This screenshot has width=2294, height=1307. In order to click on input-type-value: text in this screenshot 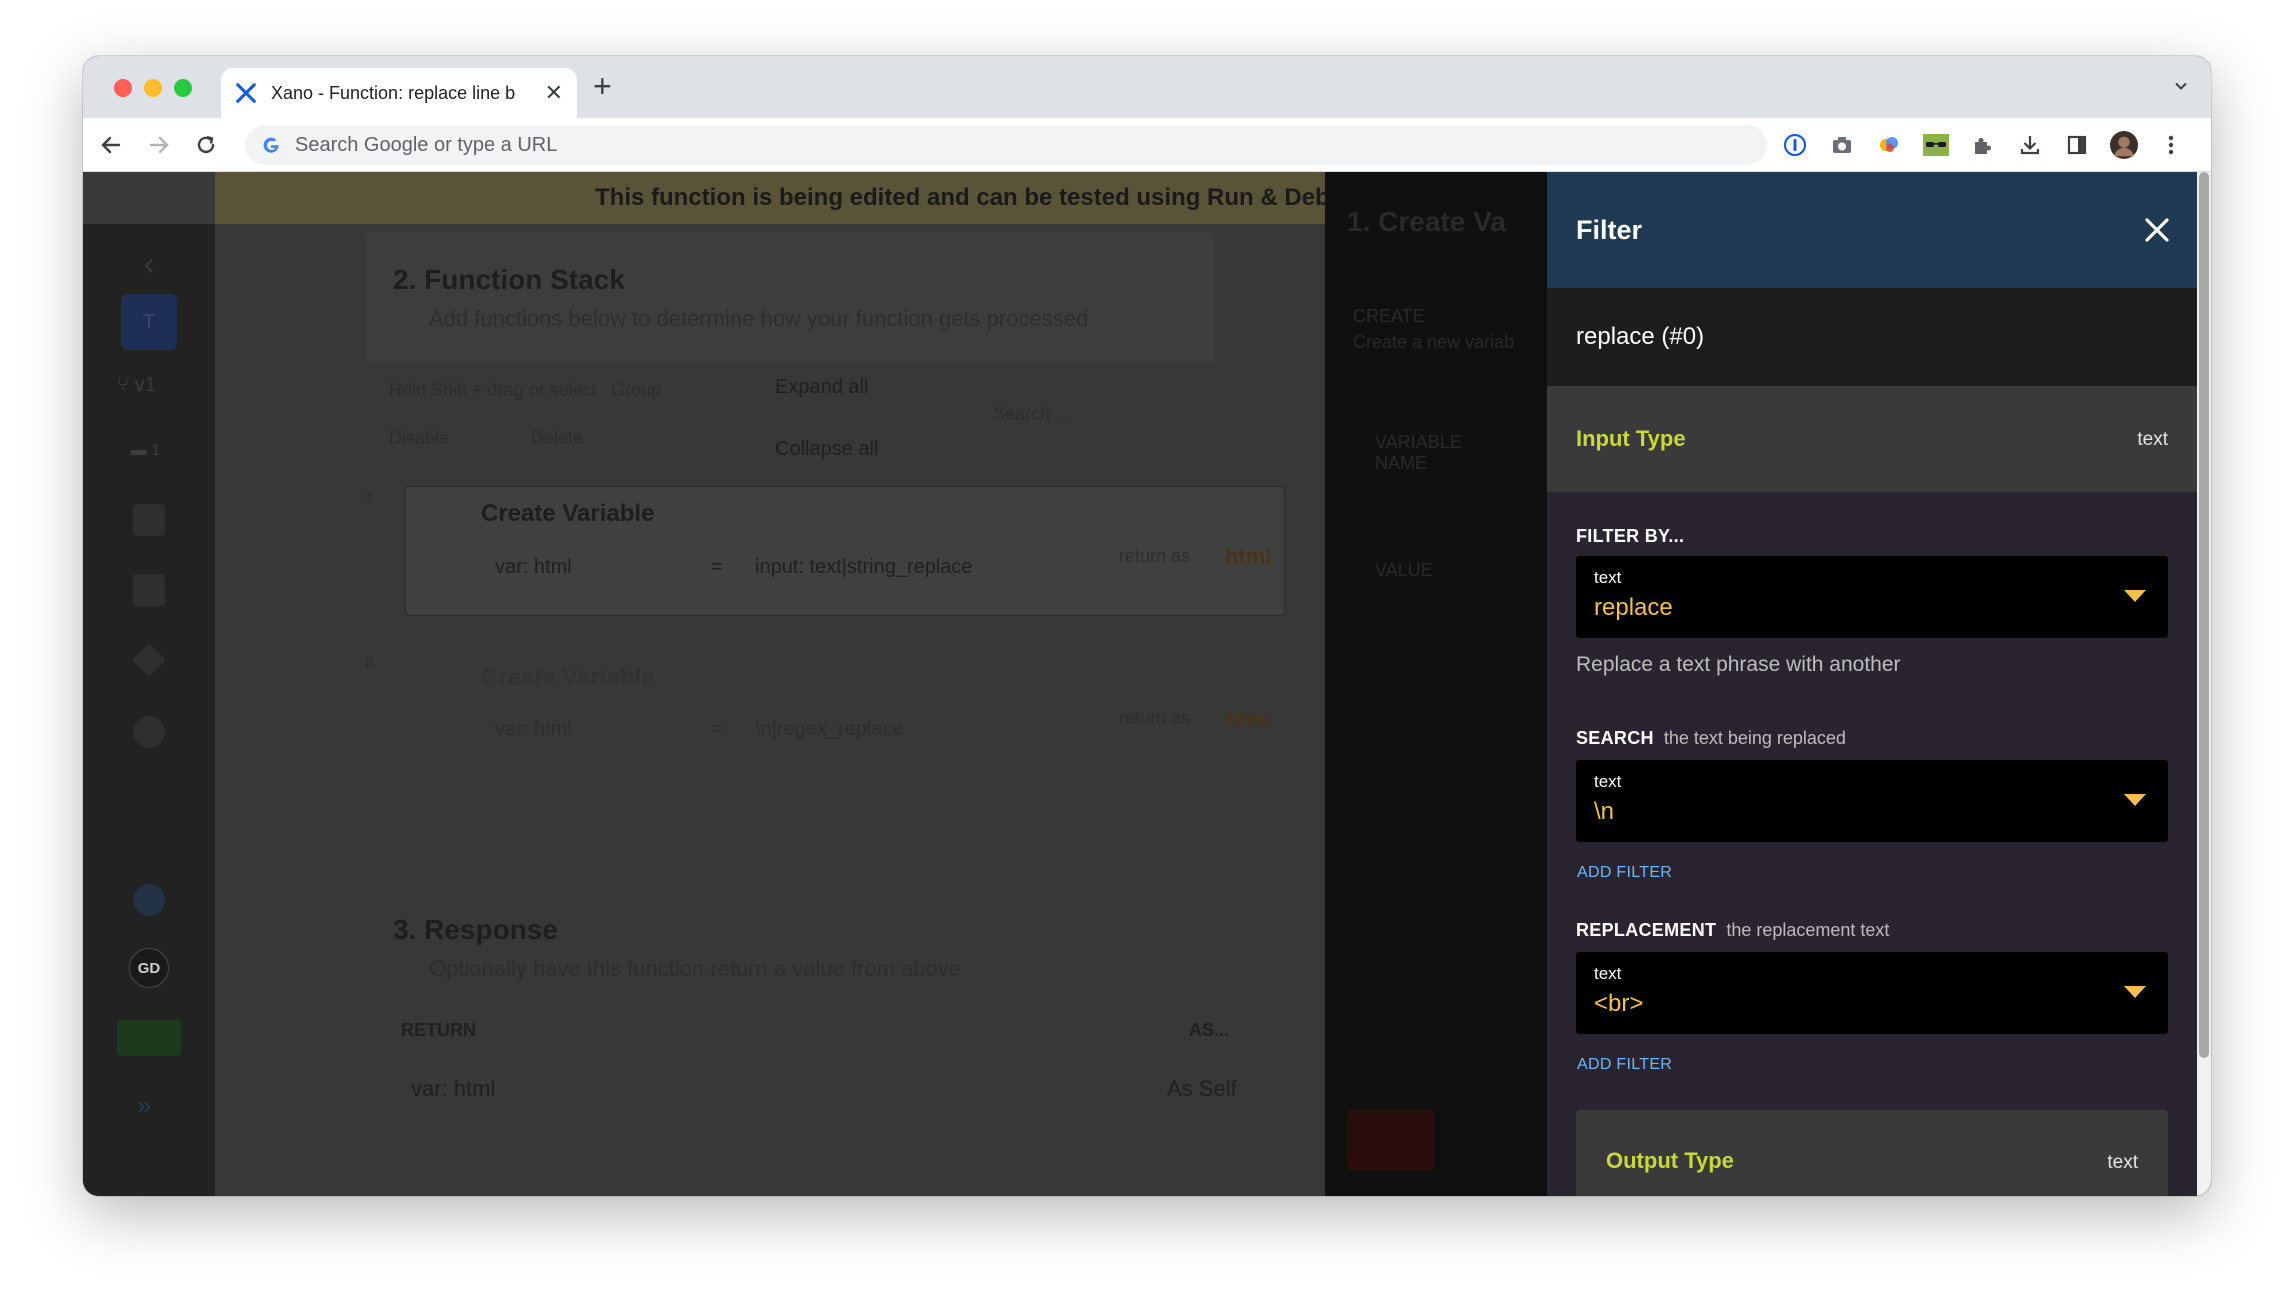, I will do `click(2152, 439)`.